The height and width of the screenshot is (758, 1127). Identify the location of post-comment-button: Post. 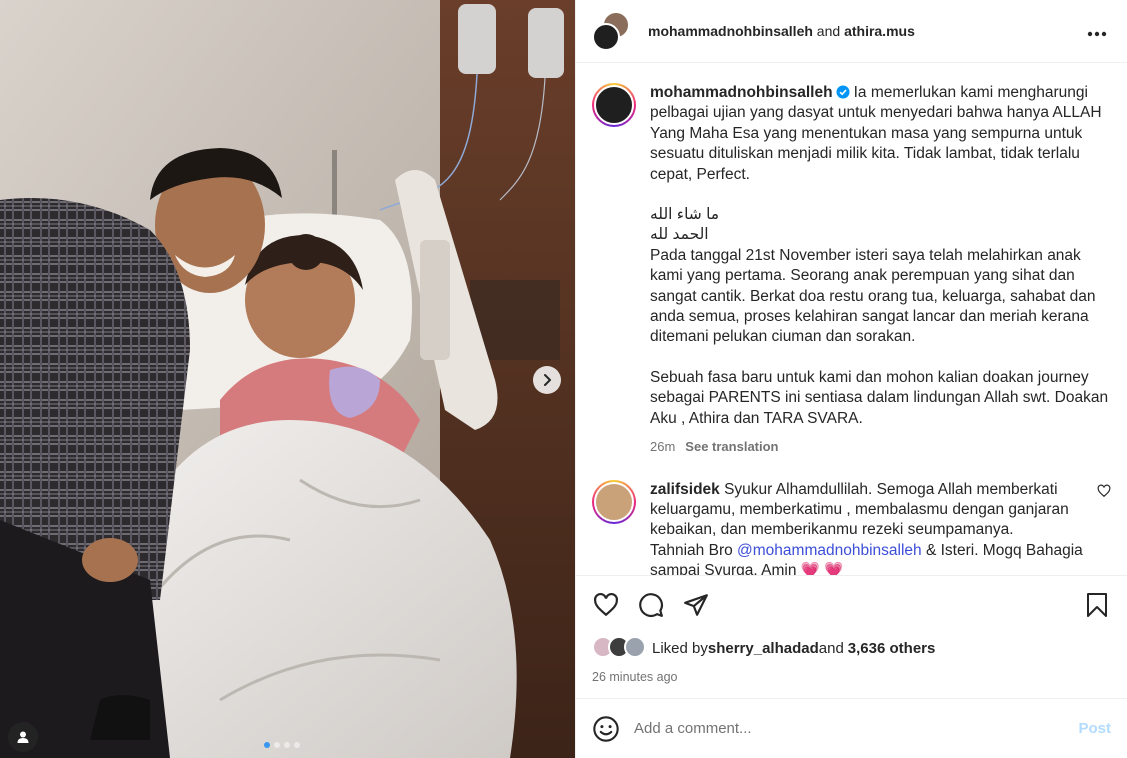
(1094, 728).